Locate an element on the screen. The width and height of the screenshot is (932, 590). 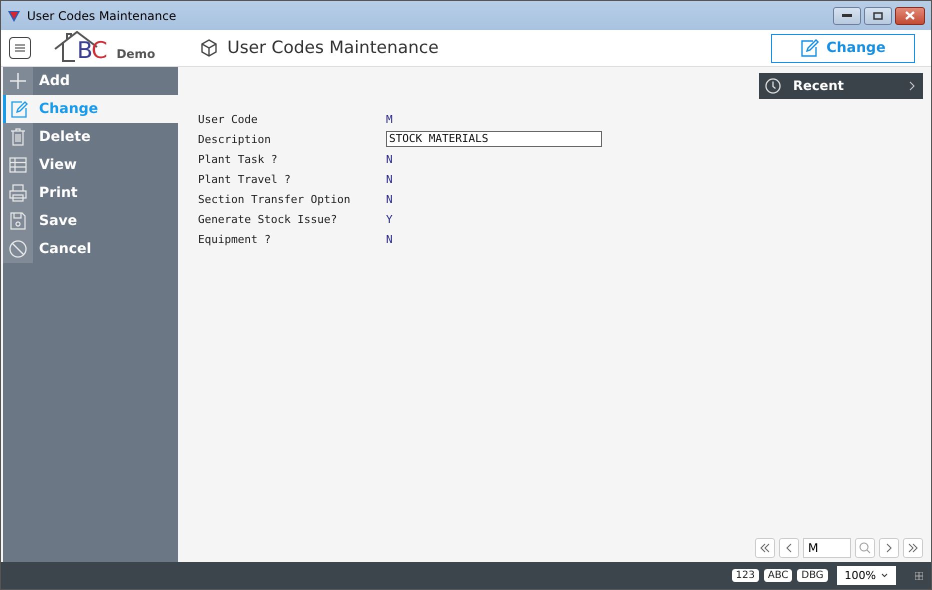
page-title: User Codes Maintenance is located at coordinates (333, 48).